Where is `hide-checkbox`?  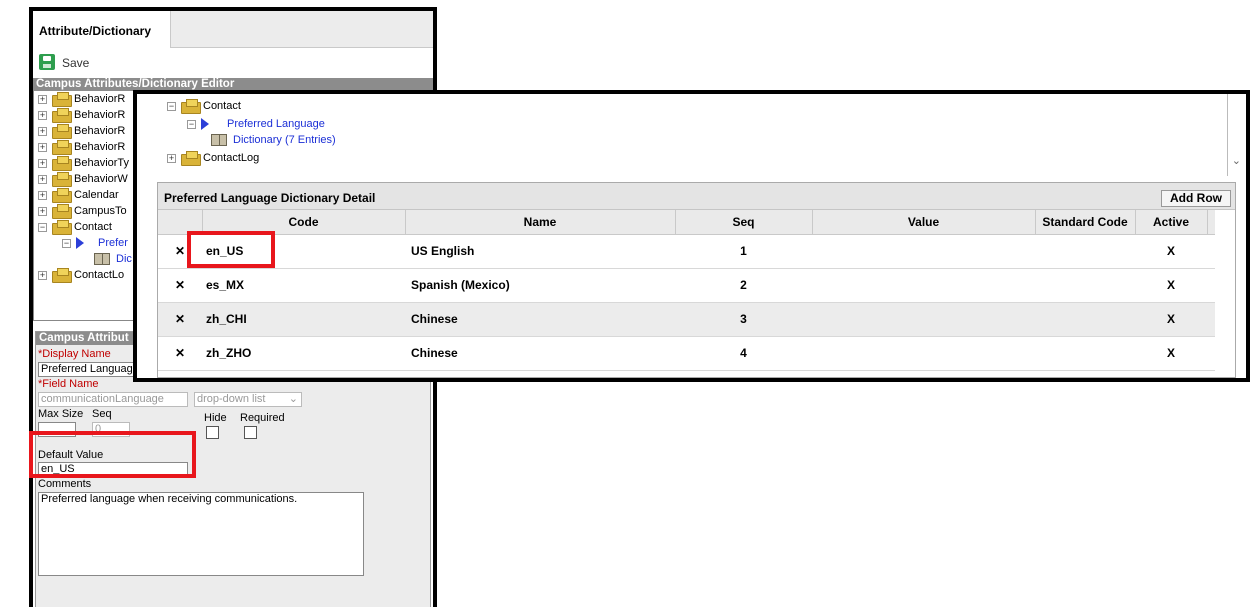 hide-checkbox is located at coordinates (212, 432).